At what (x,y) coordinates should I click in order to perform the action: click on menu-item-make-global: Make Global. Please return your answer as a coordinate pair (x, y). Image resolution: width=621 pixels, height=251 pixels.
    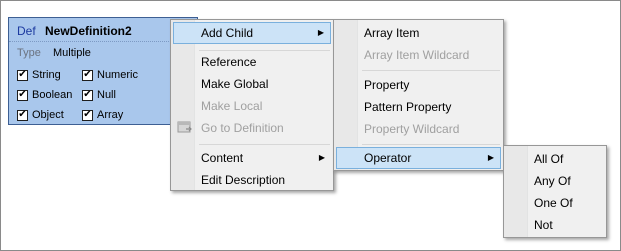
    Looking at the image, I should click on (252, 84).